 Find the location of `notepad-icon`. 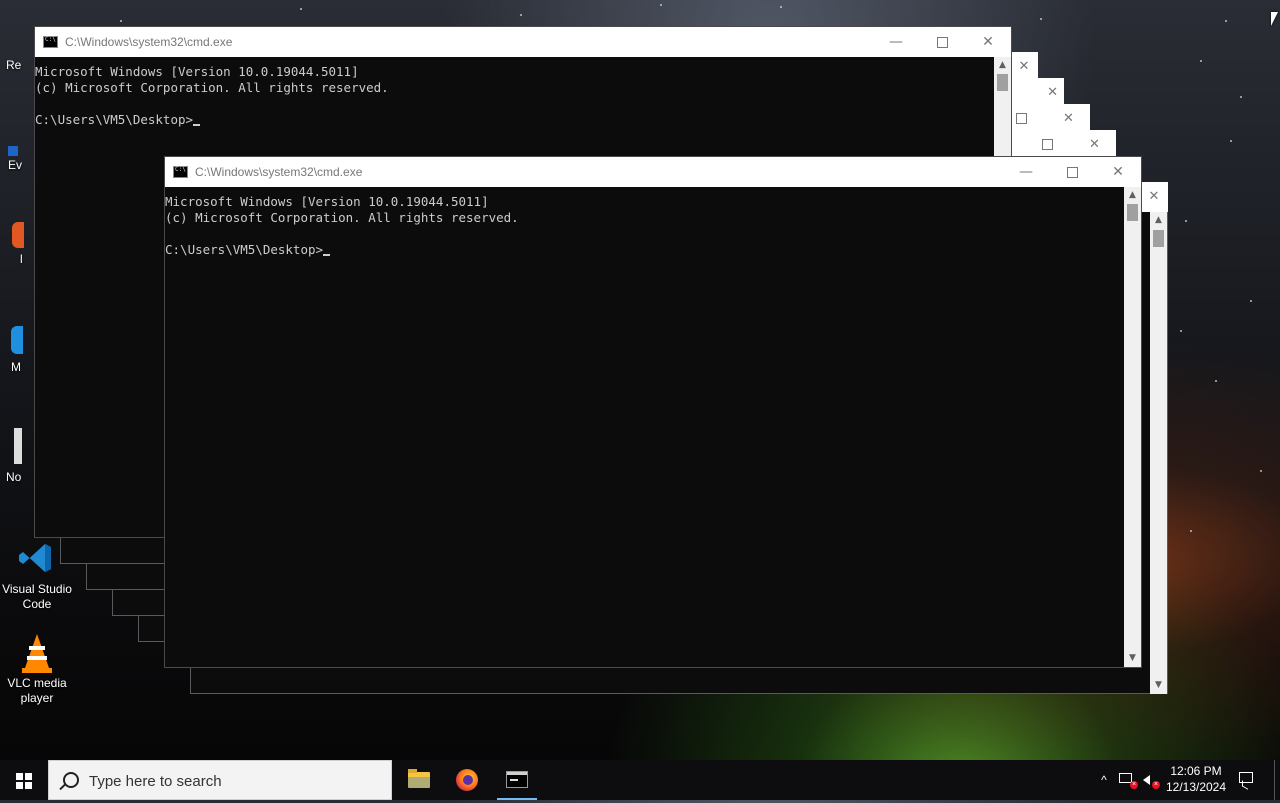

notepad-icon is located at coordinates (18, 446).